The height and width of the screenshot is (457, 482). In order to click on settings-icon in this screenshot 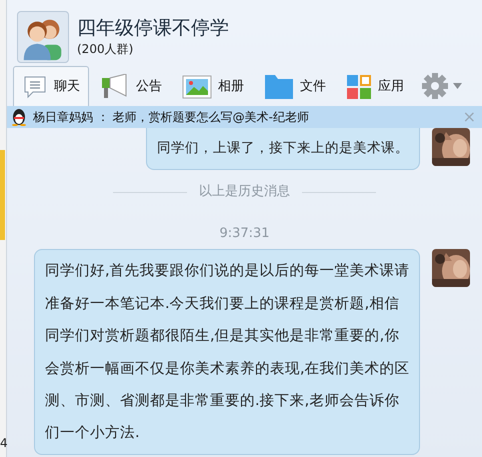, I will do `click(435, 86)`.